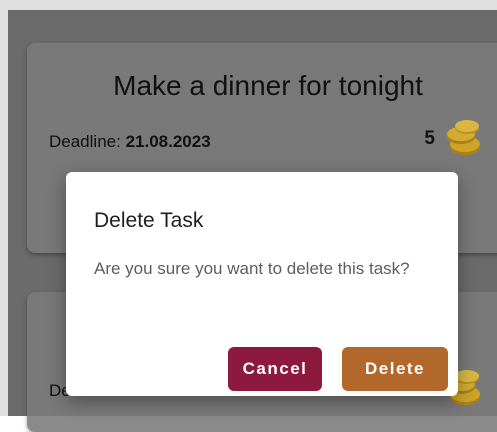 The image size is (497, 432). What do you see at coordinates (275, 369) in the screenshot?
I see `cancel-button: Cancel` at bounding box center [275, 369].